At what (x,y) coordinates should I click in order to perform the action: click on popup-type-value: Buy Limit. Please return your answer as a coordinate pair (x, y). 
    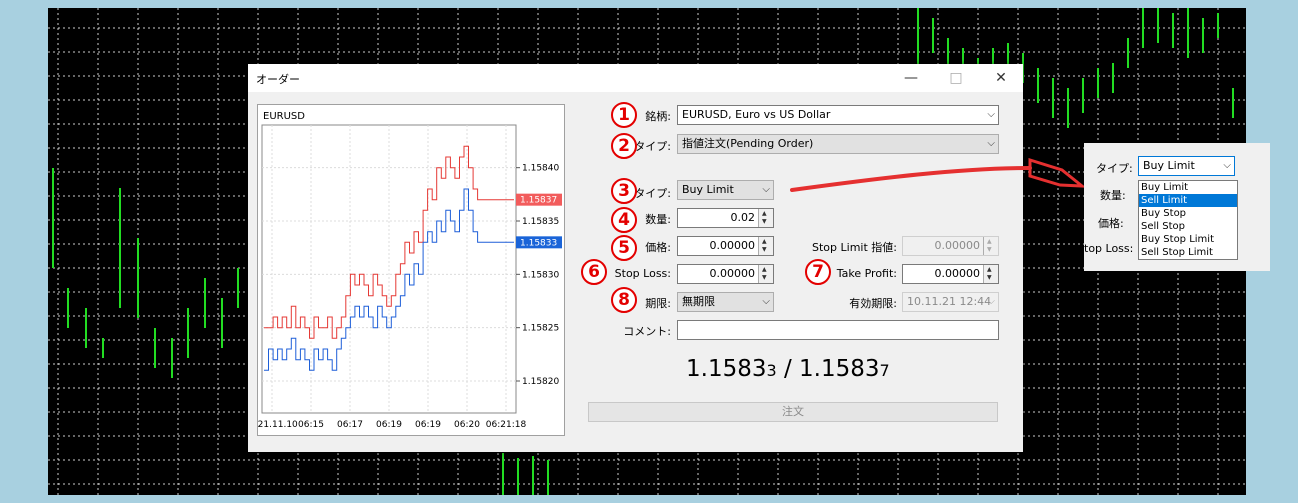
    Looking at the image, I should click on (1169, 165).